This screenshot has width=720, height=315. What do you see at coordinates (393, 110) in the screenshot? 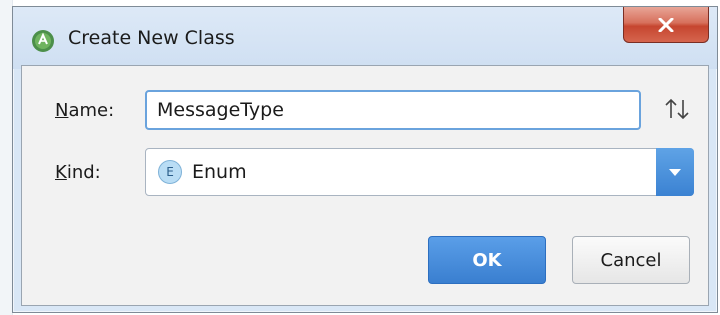
I see `name-input` at bounding box center [393, 110].